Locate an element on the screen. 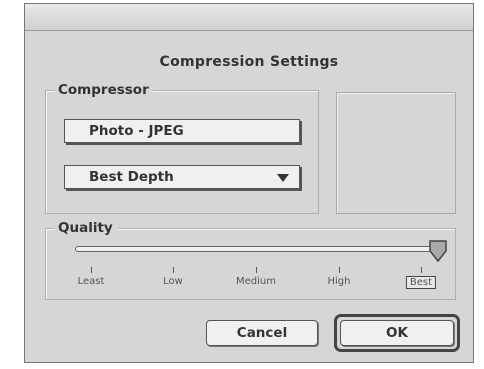 This screenshot has height=369, width=484. tick-low is located at coordinates (173, 270).